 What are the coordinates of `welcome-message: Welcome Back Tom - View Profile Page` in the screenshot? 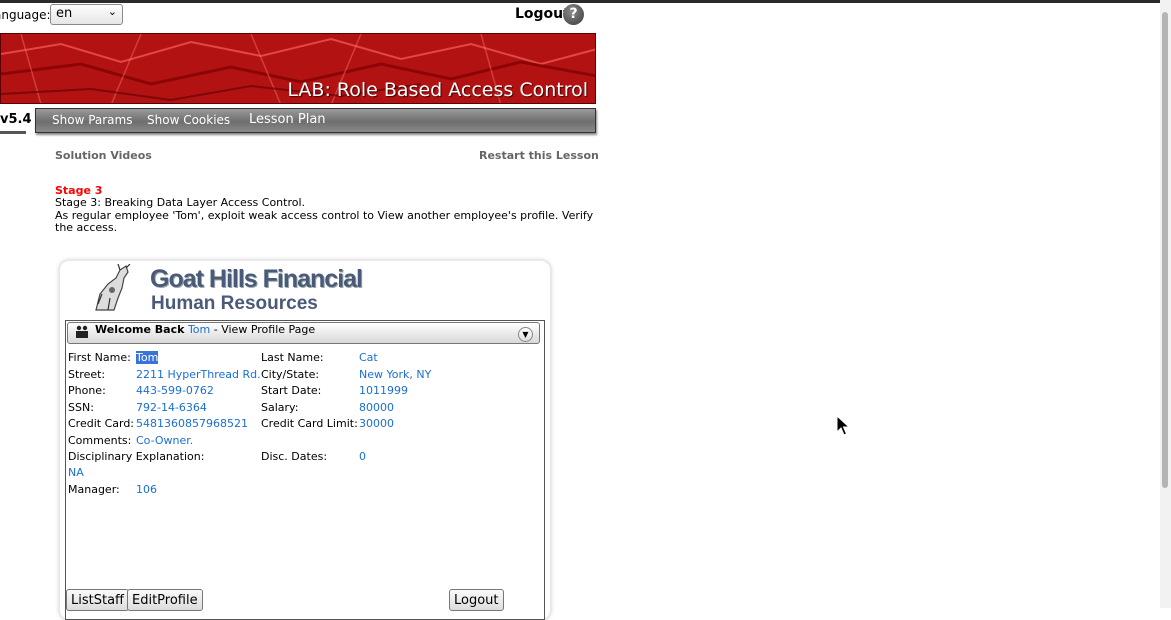 It's located at (205, 329).